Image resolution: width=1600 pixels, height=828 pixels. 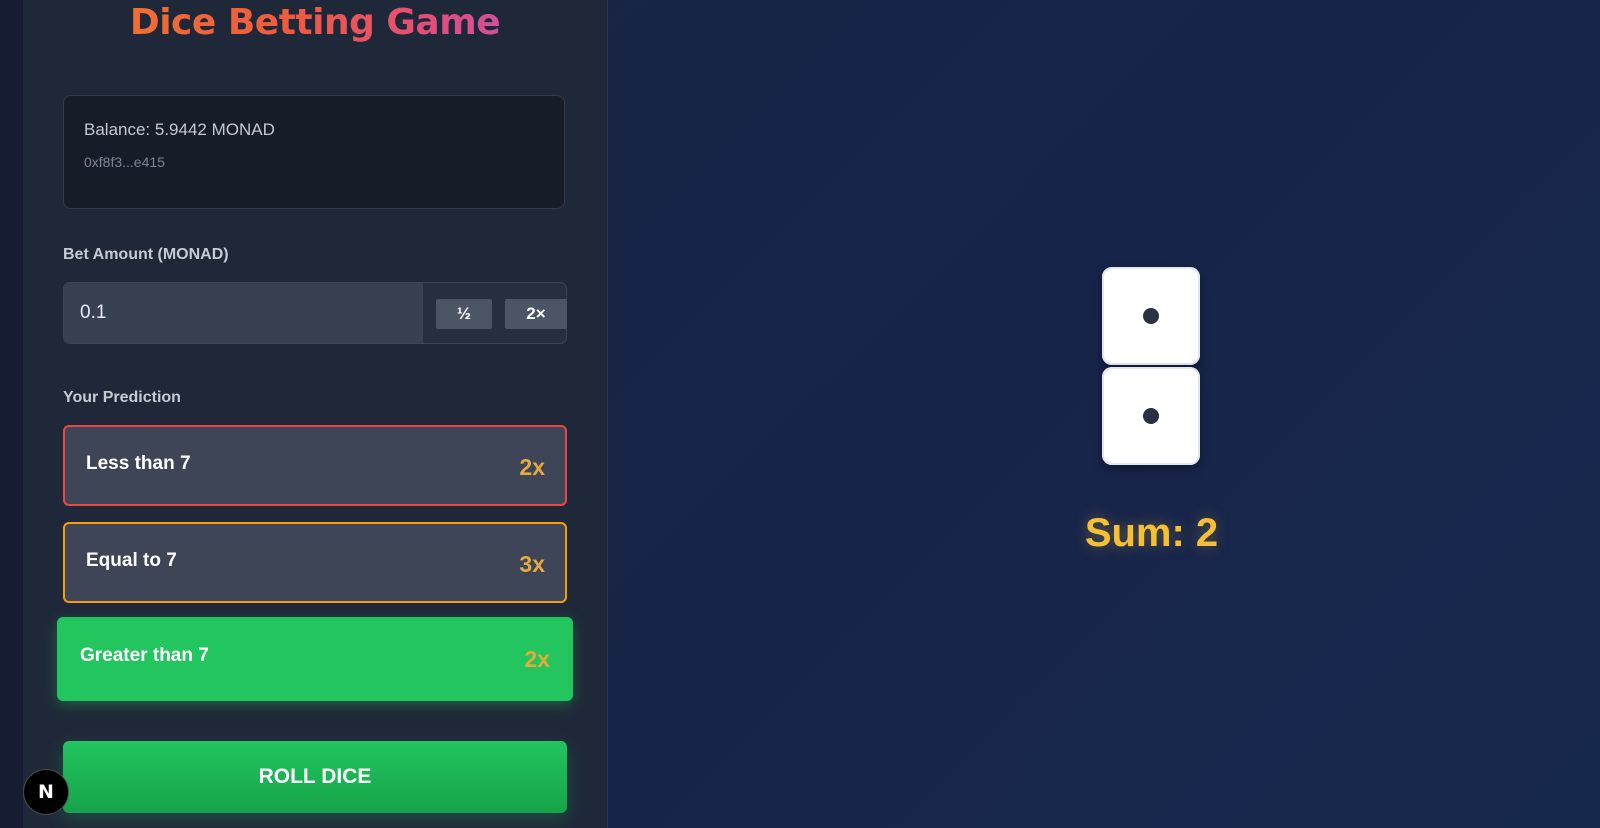 What do you see at coordinates (314, 152) in the screenshot?
I see `wallet-card: Balance: 5.9442 MONAD 0xf8f3...e415` at bounding box center [314, 152].